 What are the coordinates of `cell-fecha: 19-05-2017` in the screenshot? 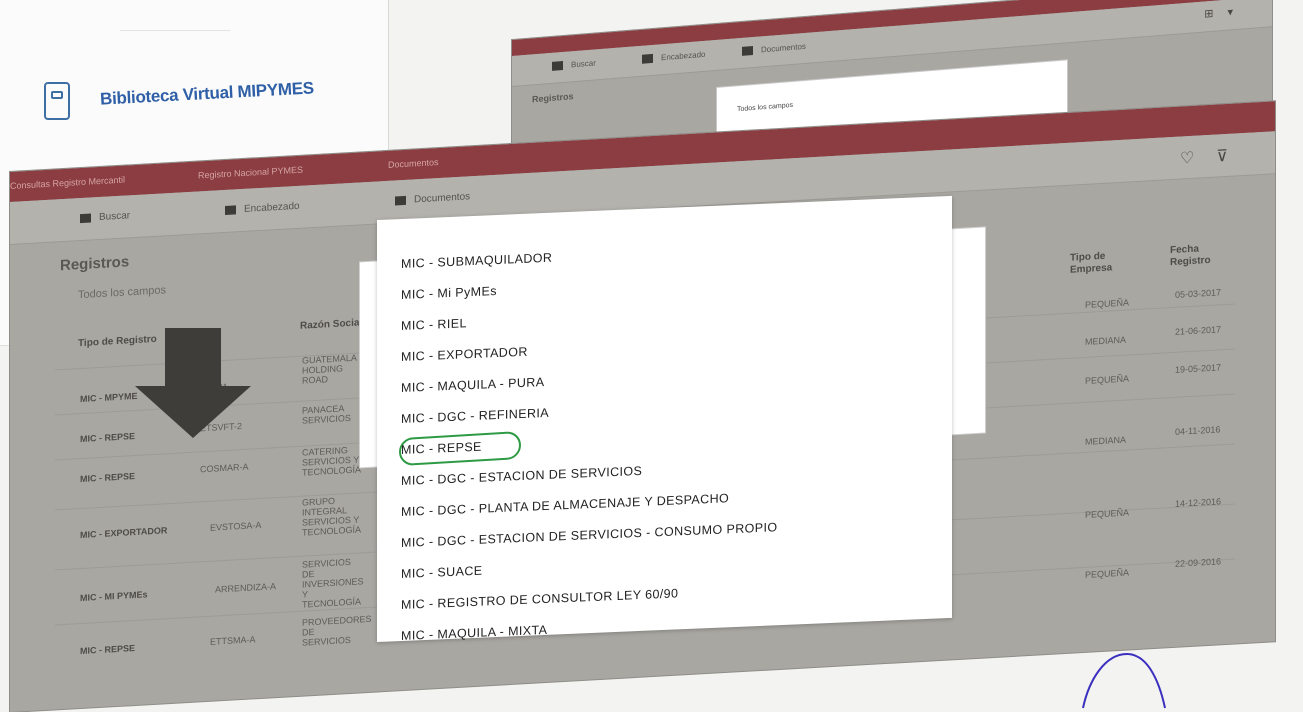 It's located at (1198, 368).